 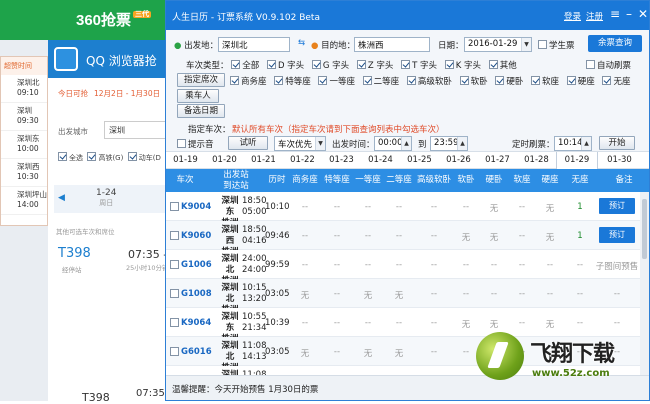 What do you see at coordinates (449, 143) in the screenshot?
I see `depart-to-input: 23:59 ▲` at bounding box center [449, 143].